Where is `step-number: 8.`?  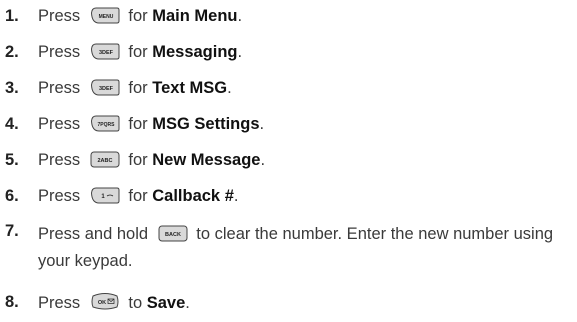 step-number: 8. is located at coordinates (12, 302).